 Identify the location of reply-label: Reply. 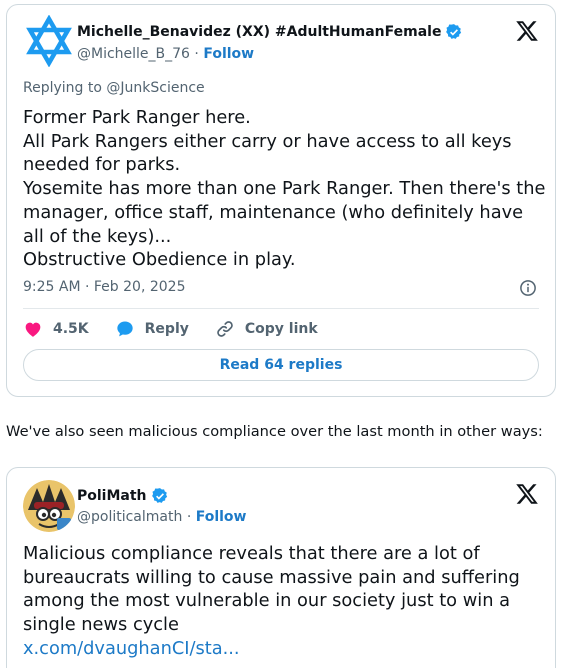
(166, 329).